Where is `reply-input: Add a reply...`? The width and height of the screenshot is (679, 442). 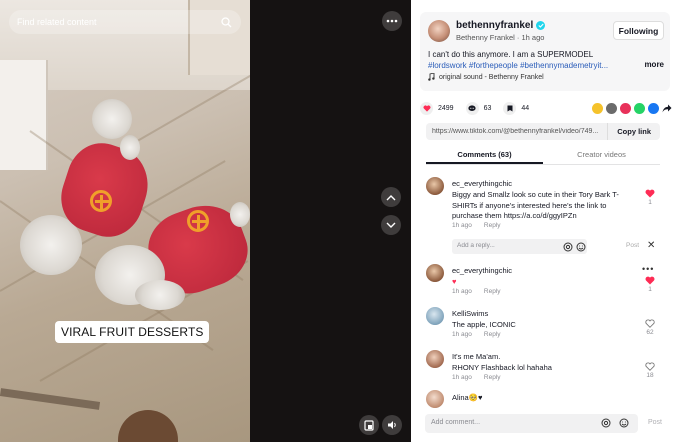
reply-input: Add a reply... is located at coordinates (519, 246).